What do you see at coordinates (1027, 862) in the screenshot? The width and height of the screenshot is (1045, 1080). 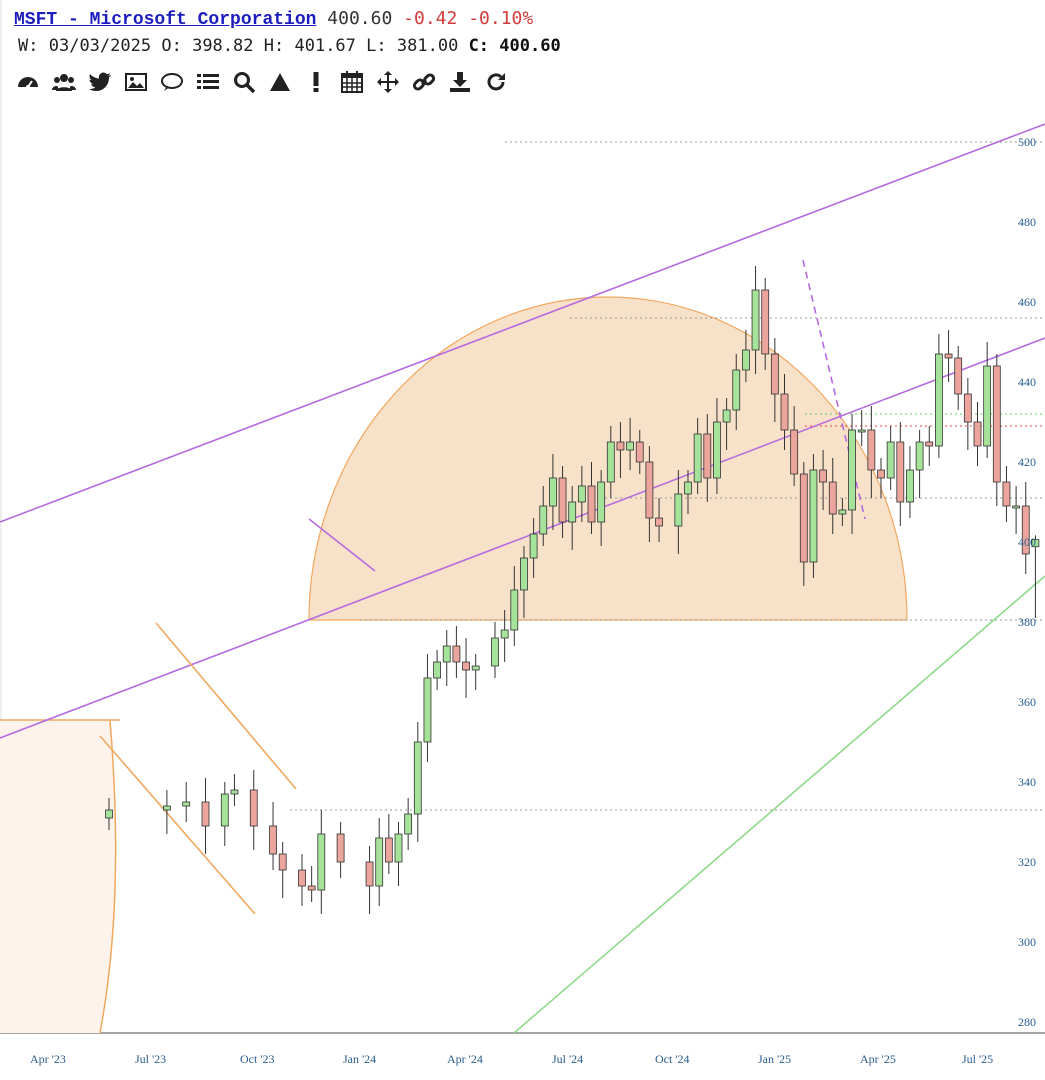 I see `y-tick-label: 320` at bounding box center [1027, 862].